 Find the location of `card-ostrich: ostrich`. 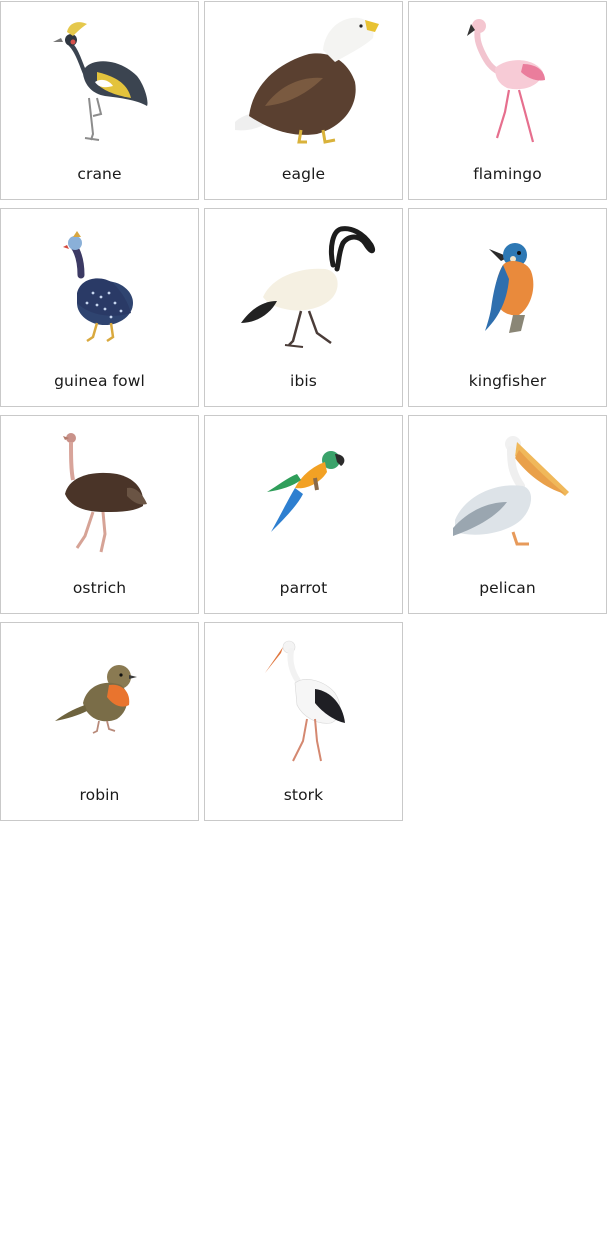

card-ostrich: ostrich is located at coordinates (99, 514).